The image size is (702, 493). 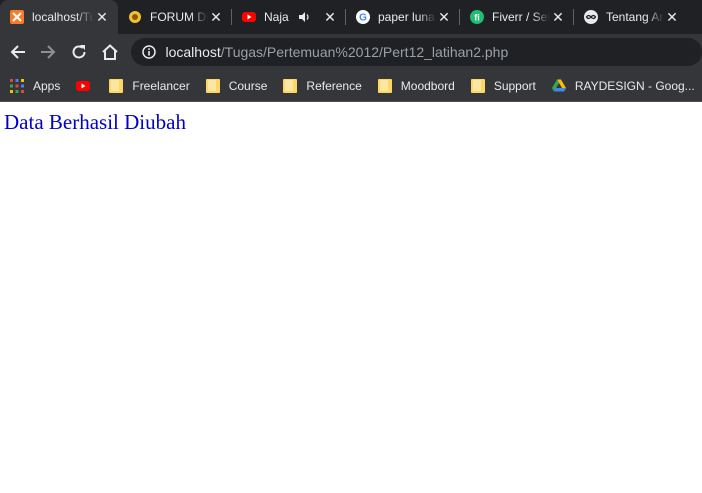 I want to click on google-icon: G, so click(x=363, y=17).